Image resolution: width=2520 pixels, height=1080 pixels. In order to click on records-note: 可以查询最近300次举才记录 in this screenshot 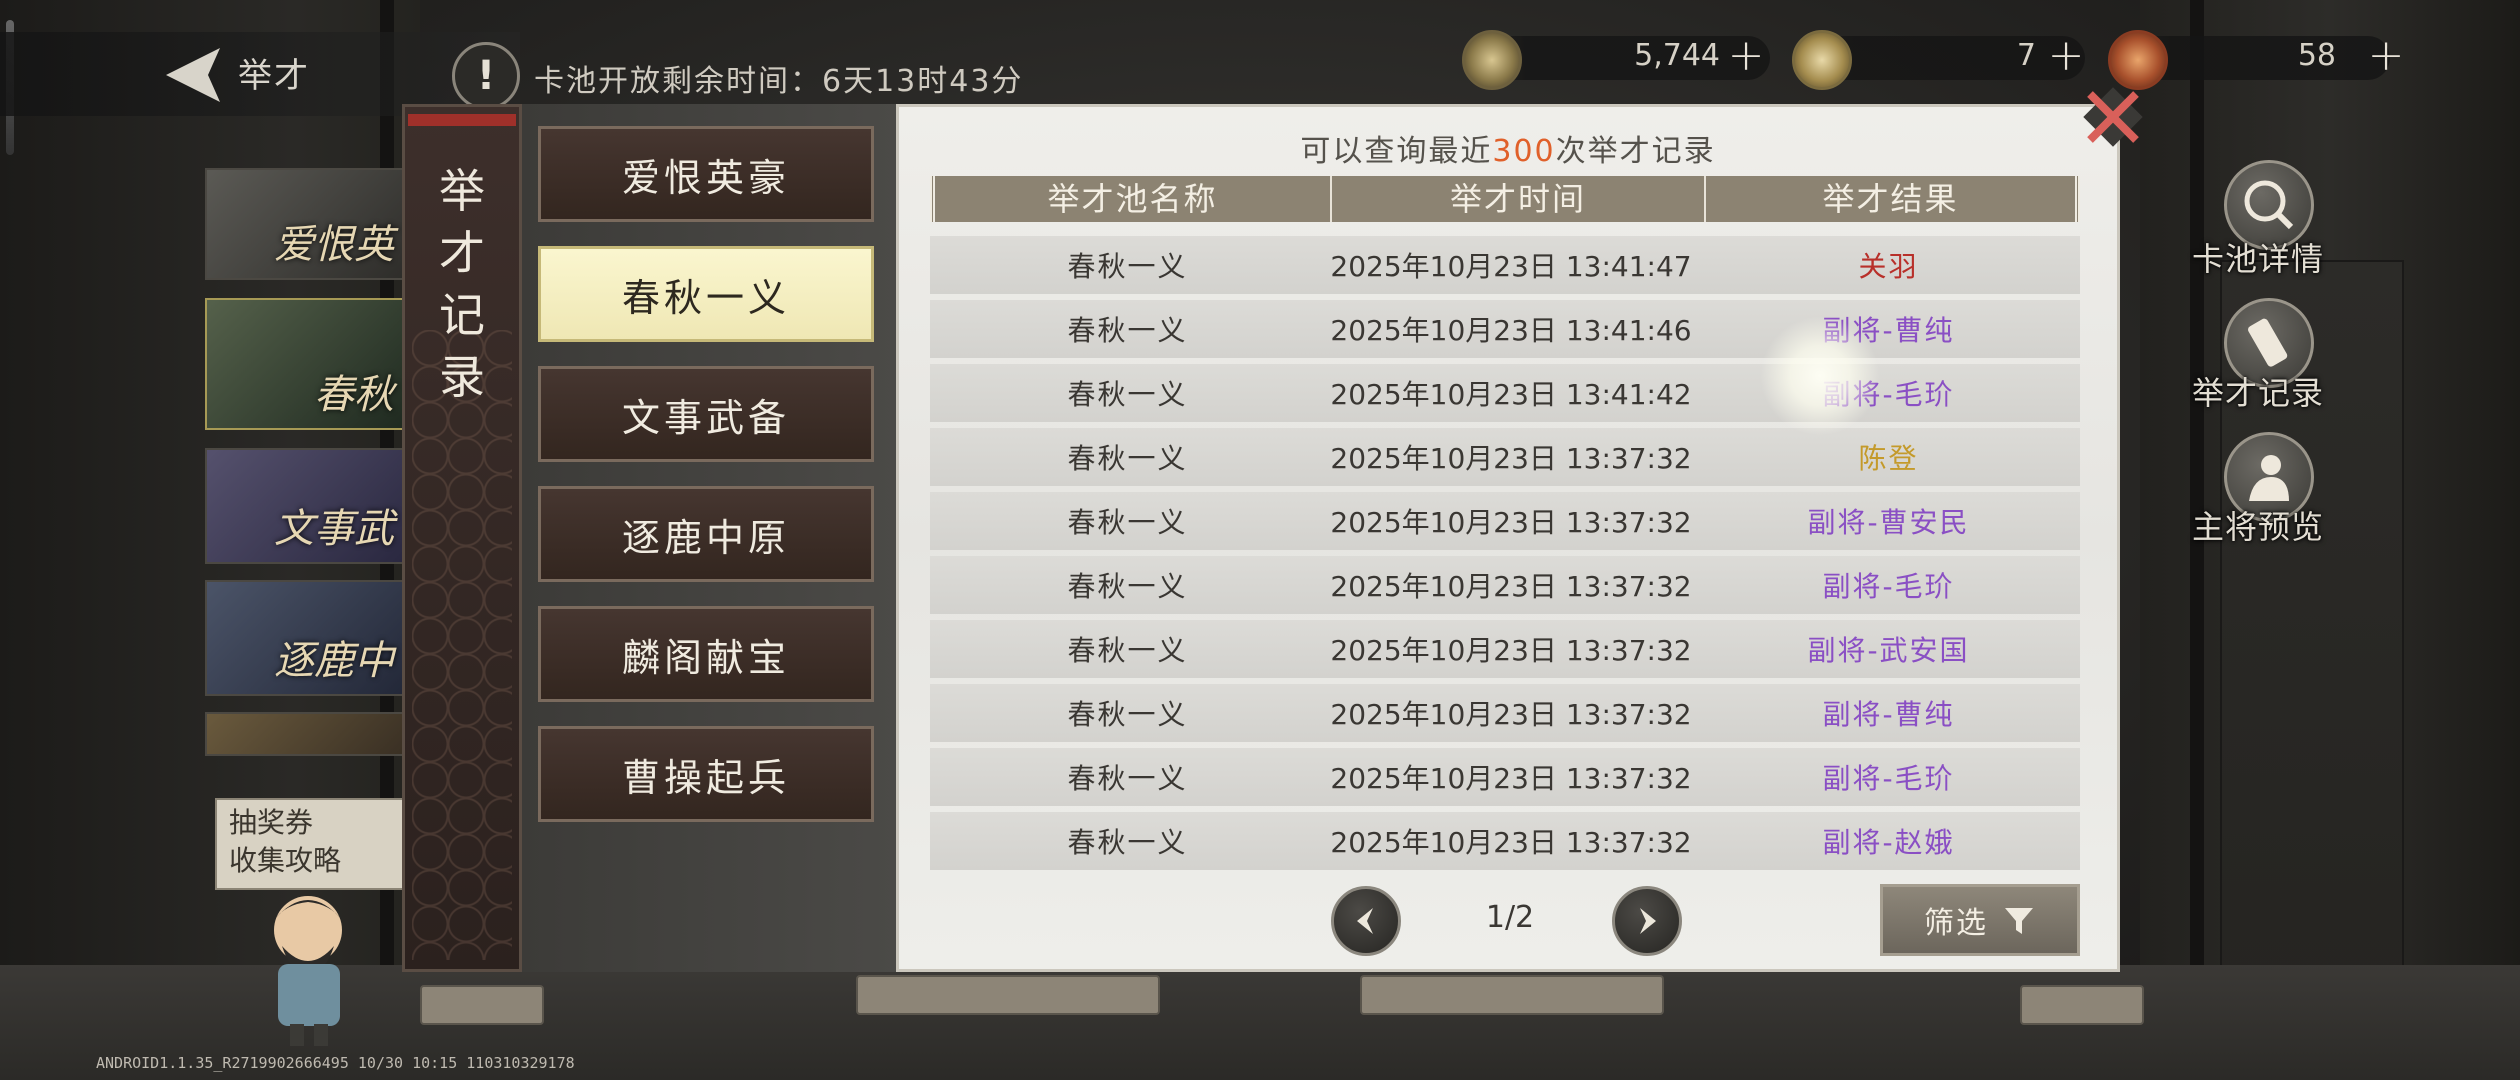, I will do `click(1508, 148)`.